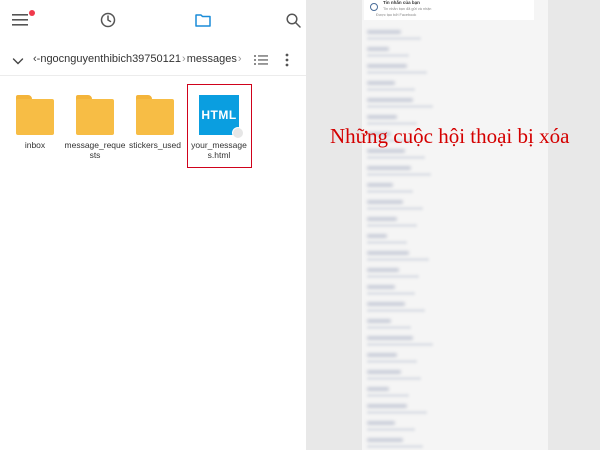 The height and width of the screenshot is (450, 600). I want to click on sort-list-icon, so click(261, 60).